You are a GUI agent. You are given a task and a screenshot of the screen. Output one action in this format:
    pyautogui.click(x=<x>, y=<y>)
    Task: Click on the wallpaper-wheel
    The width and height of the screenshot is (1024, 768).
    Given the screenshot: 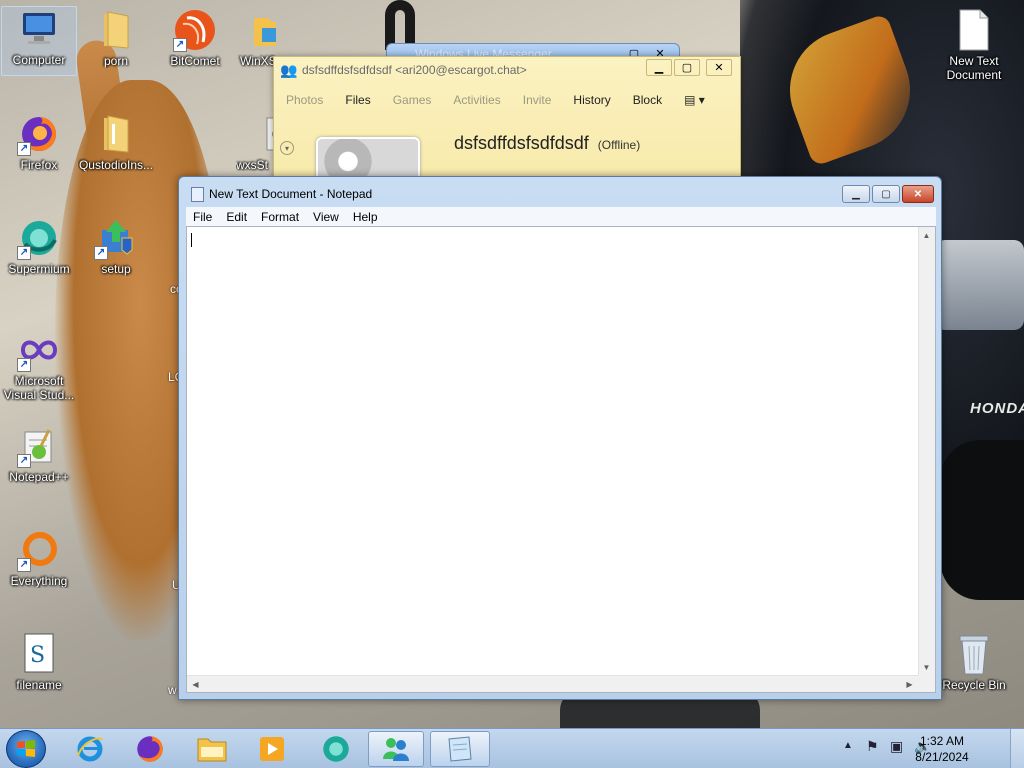 What is the action you would take?
    pyautogui.click(x=982, y=520)
    